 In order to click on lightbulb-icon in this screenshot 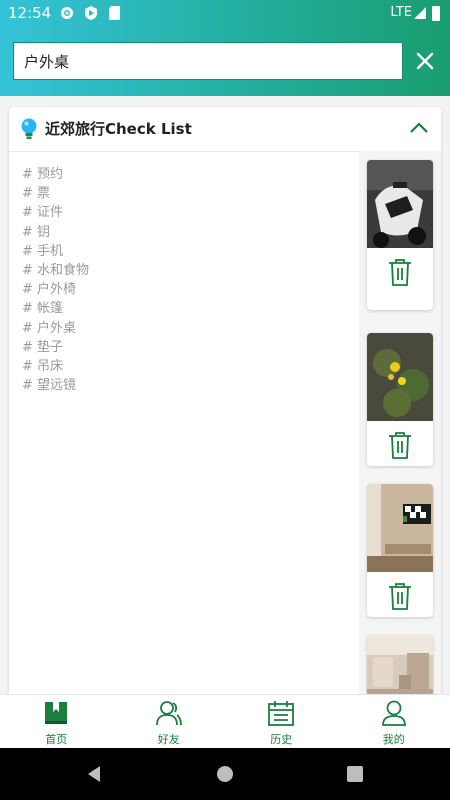, I will do `click(29, 128)`.